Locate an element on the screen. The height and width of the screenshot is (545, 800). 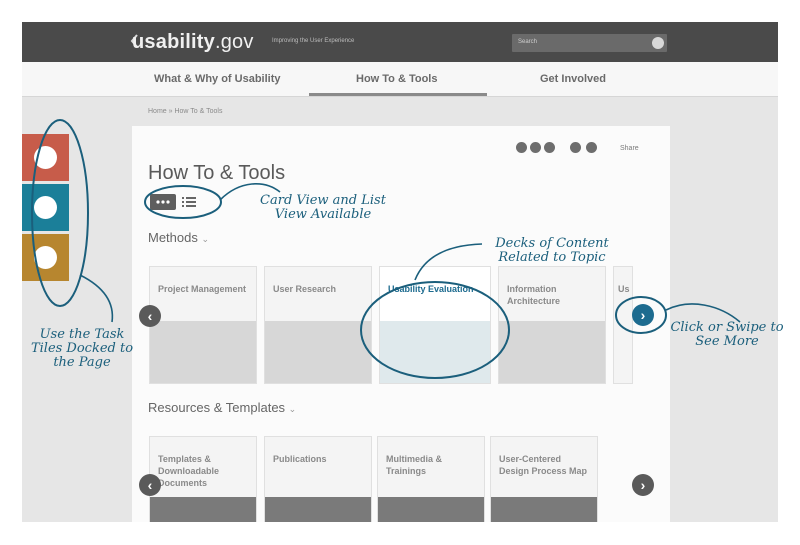
section-resources-label: Resources & Templates is located at coordinates (217, 407).